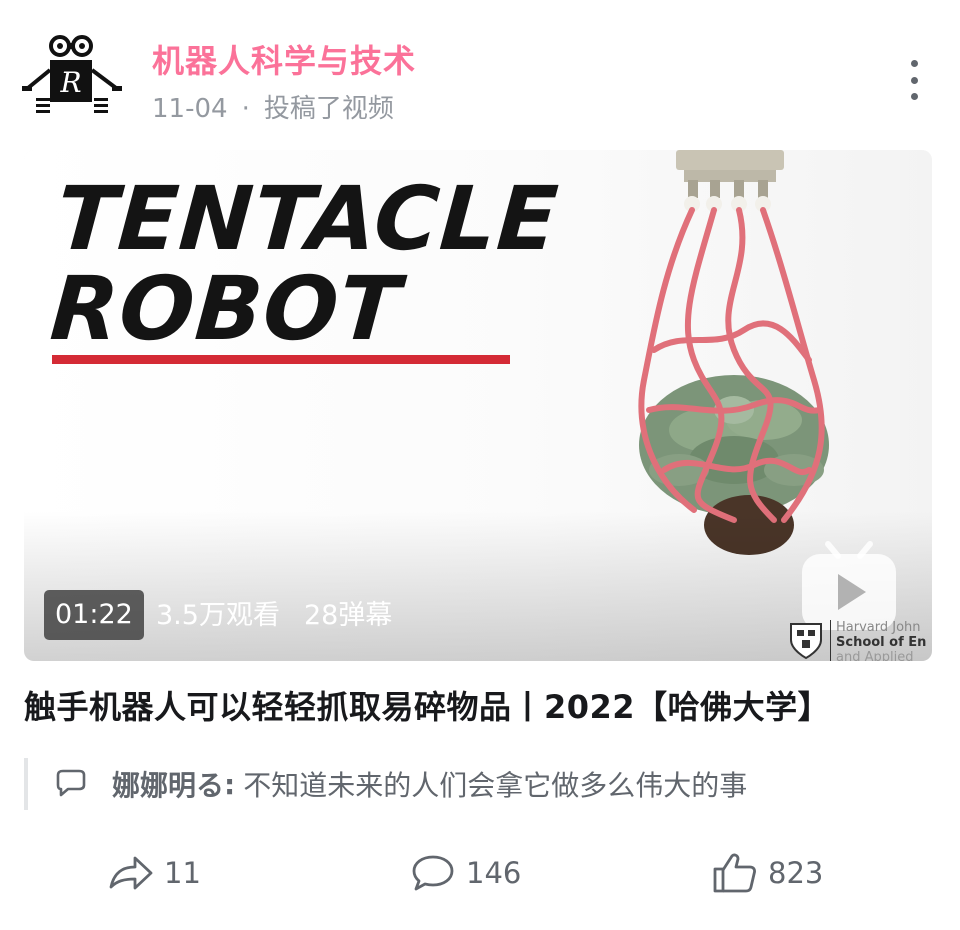  I want to click on author-avatar: R, so click(72, 75).